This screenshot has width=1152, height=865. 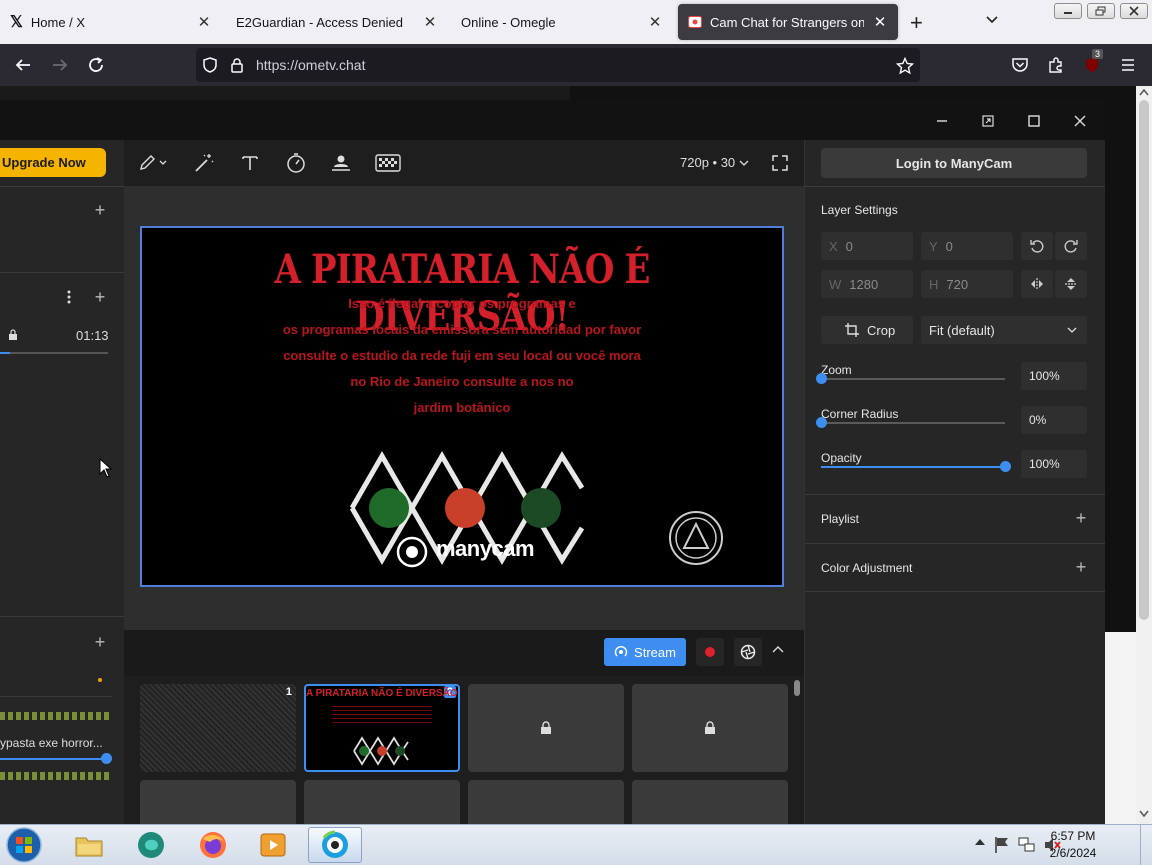 What do you see at coordinates (910, 378) in the screenshot?
I see `zoom-slider` at bounding box center [910, 378].